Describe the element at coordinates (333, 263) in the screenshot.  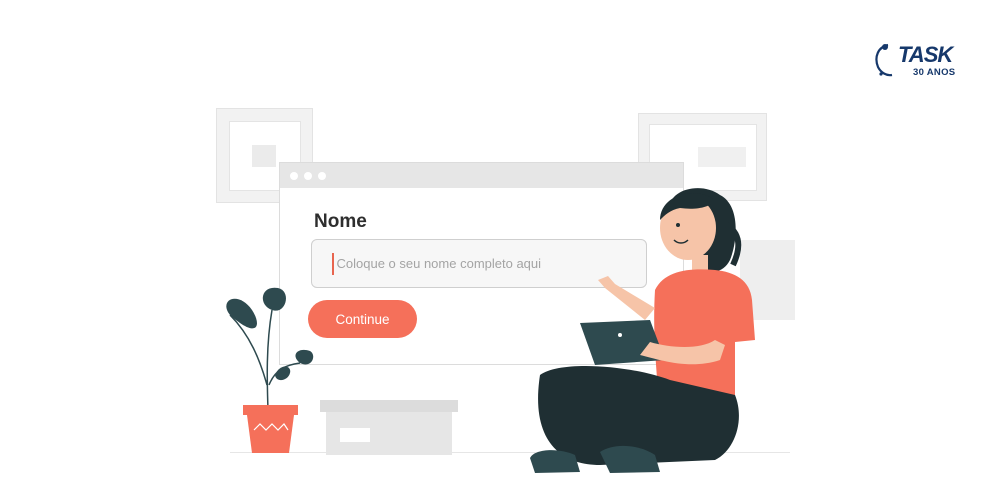
I see `text-caret` at that location.